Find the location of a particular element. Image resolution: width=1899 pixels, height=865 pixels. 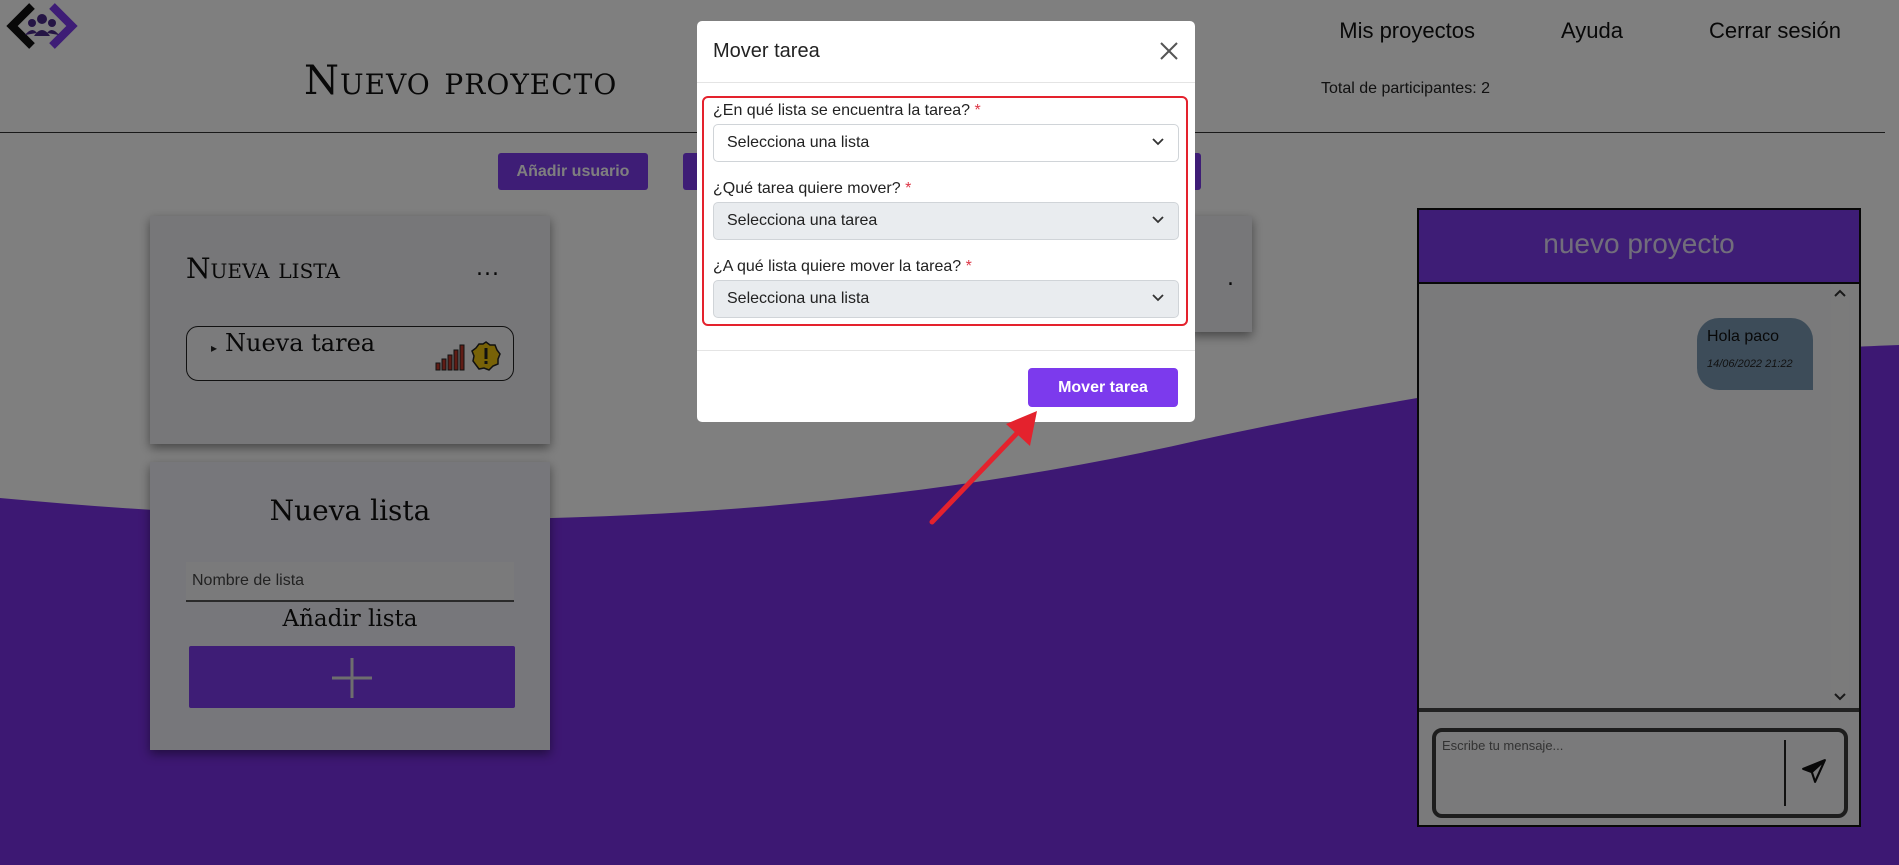

task-value: Selecciona una tarea is located at coordinates (802, 220).